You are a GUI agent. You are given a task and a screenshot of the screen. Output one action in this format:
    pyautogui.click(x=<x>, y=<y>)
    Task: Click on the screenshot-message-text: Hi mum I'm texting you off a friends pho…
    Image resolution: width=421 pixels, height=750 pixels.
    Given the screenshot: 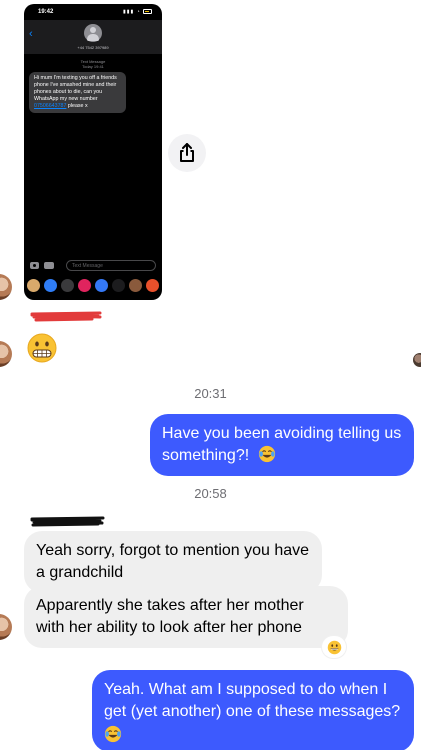 What is the action you would take?
    pyautogui.click(x=75, y=88)
    